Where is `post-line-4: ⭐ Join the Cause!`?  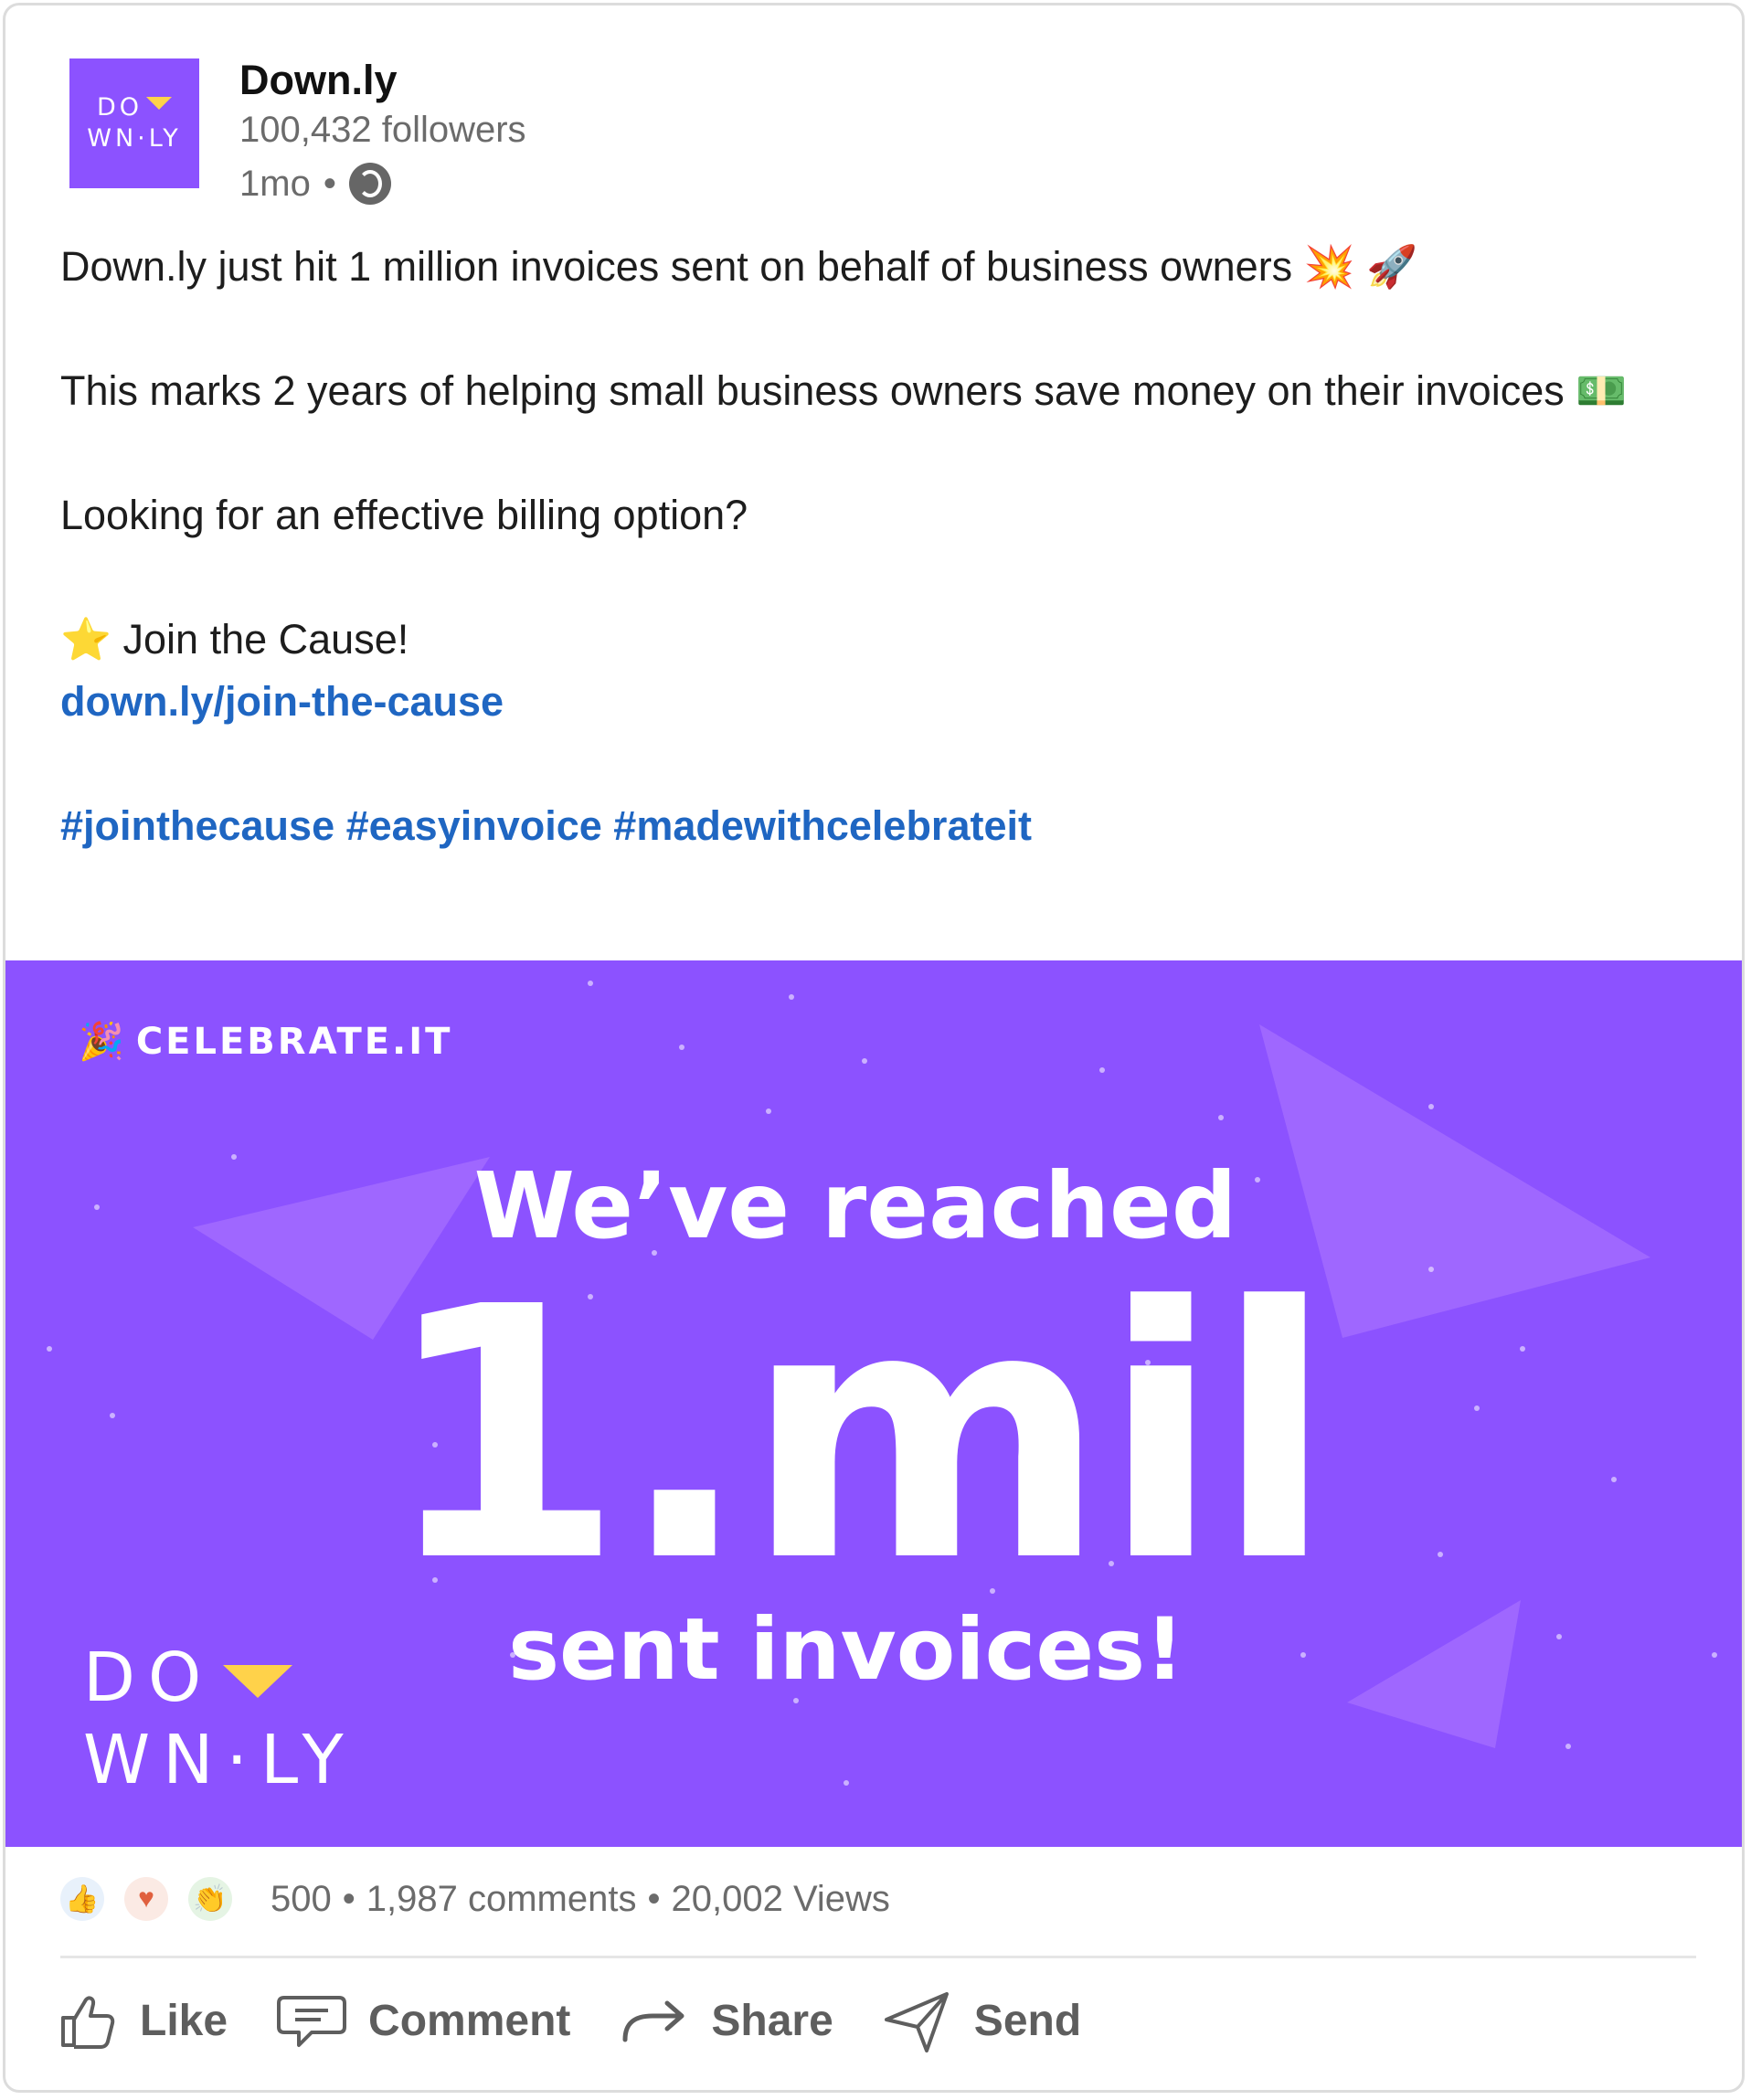 post-line-4: ⭐ Join the Cause! is located at coordinates (235, 639).